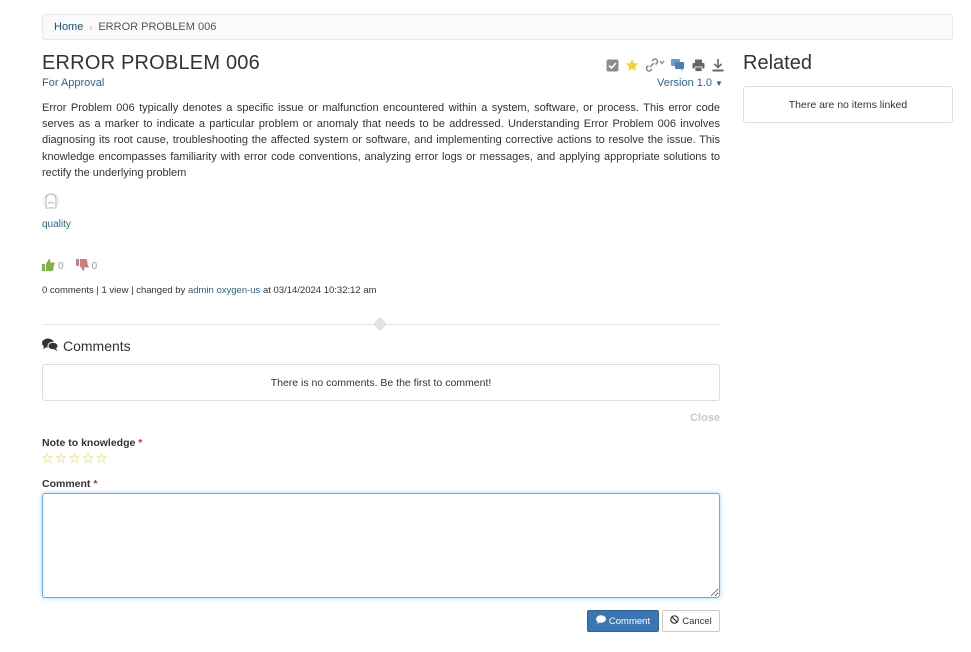 Image resolution: width=971 pixels, height=652 pixels. What do you see at coordinates (68, 27) in the screenshot?
I see `breadcrumb-home-link: Home` at bounding box center [68, 27].